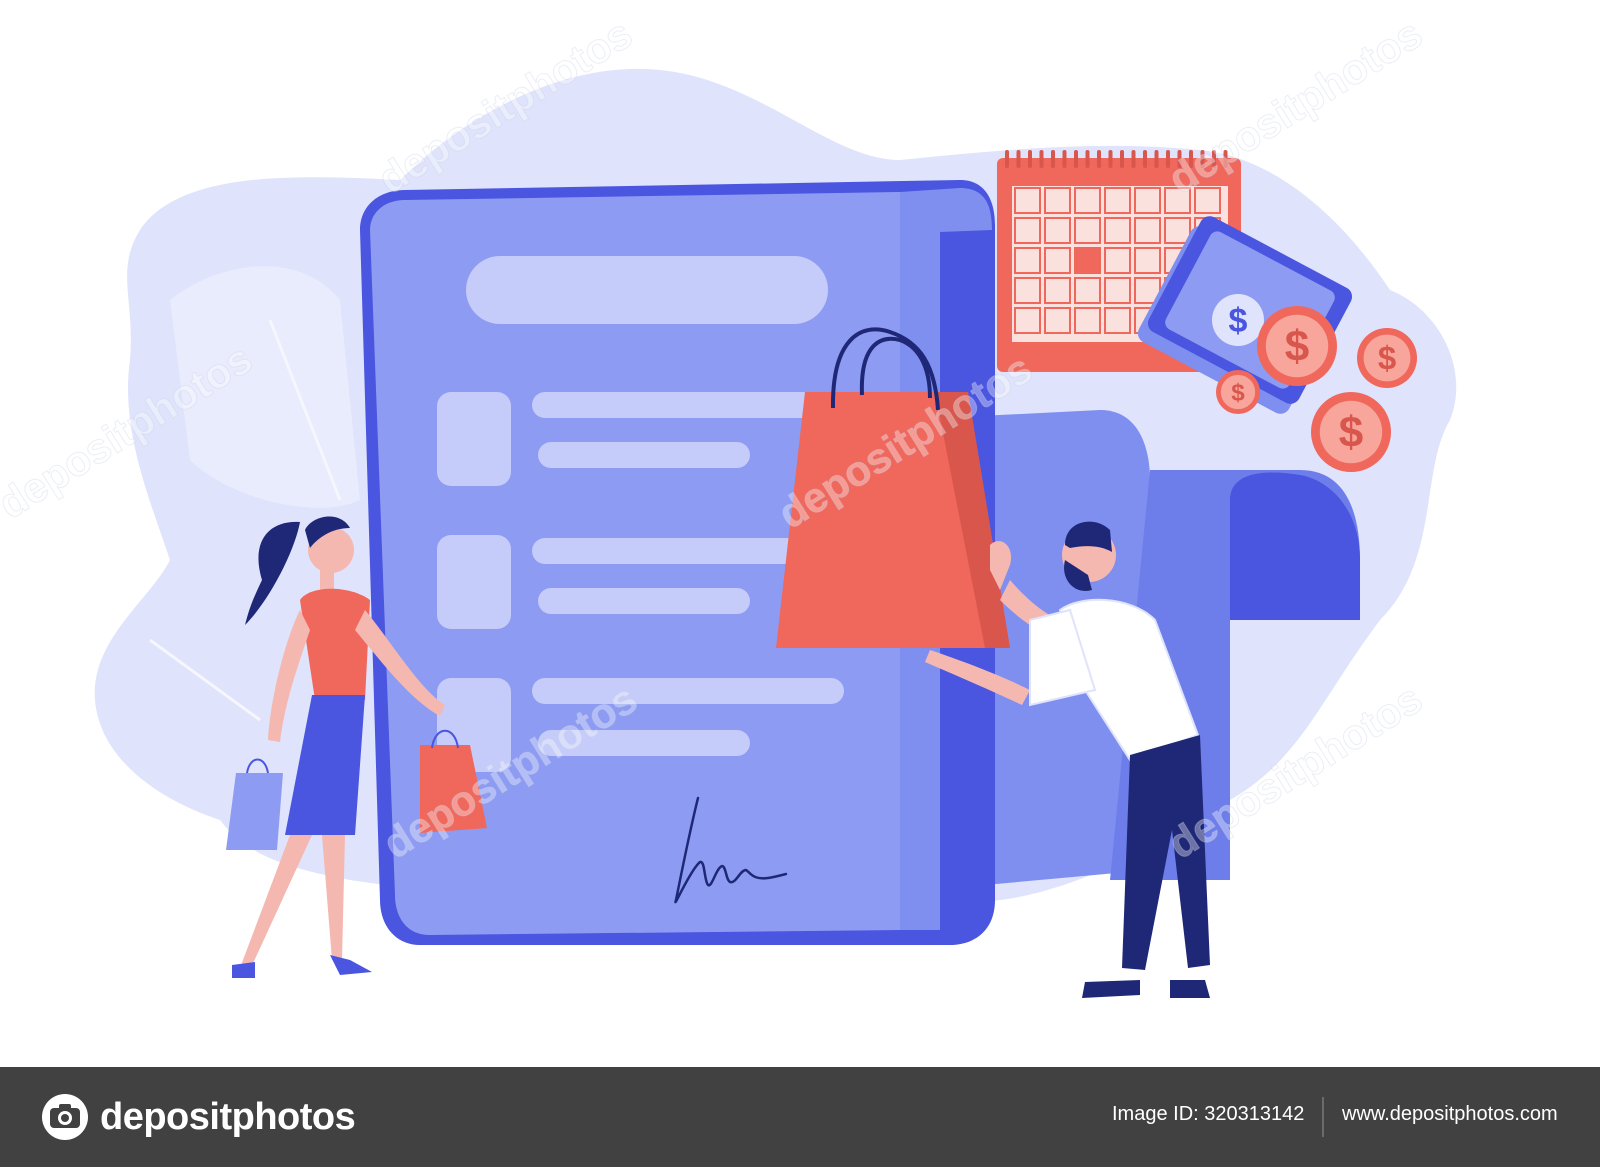  Describe the element at coordinates (228, 1116) in the screenshot. I see `brand-name: depositphotos` at that location.